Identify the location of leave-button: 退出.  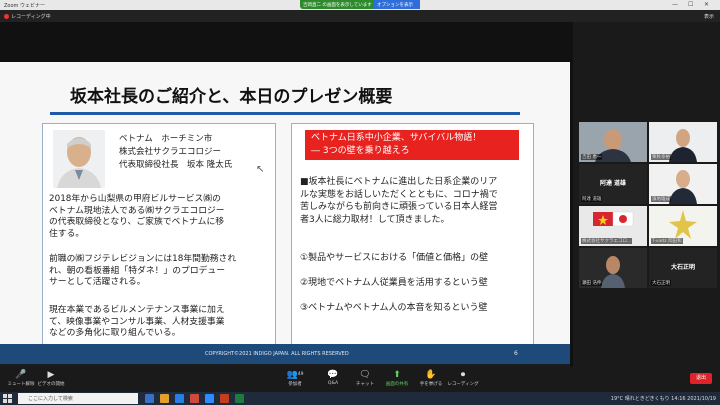
(701, 378).